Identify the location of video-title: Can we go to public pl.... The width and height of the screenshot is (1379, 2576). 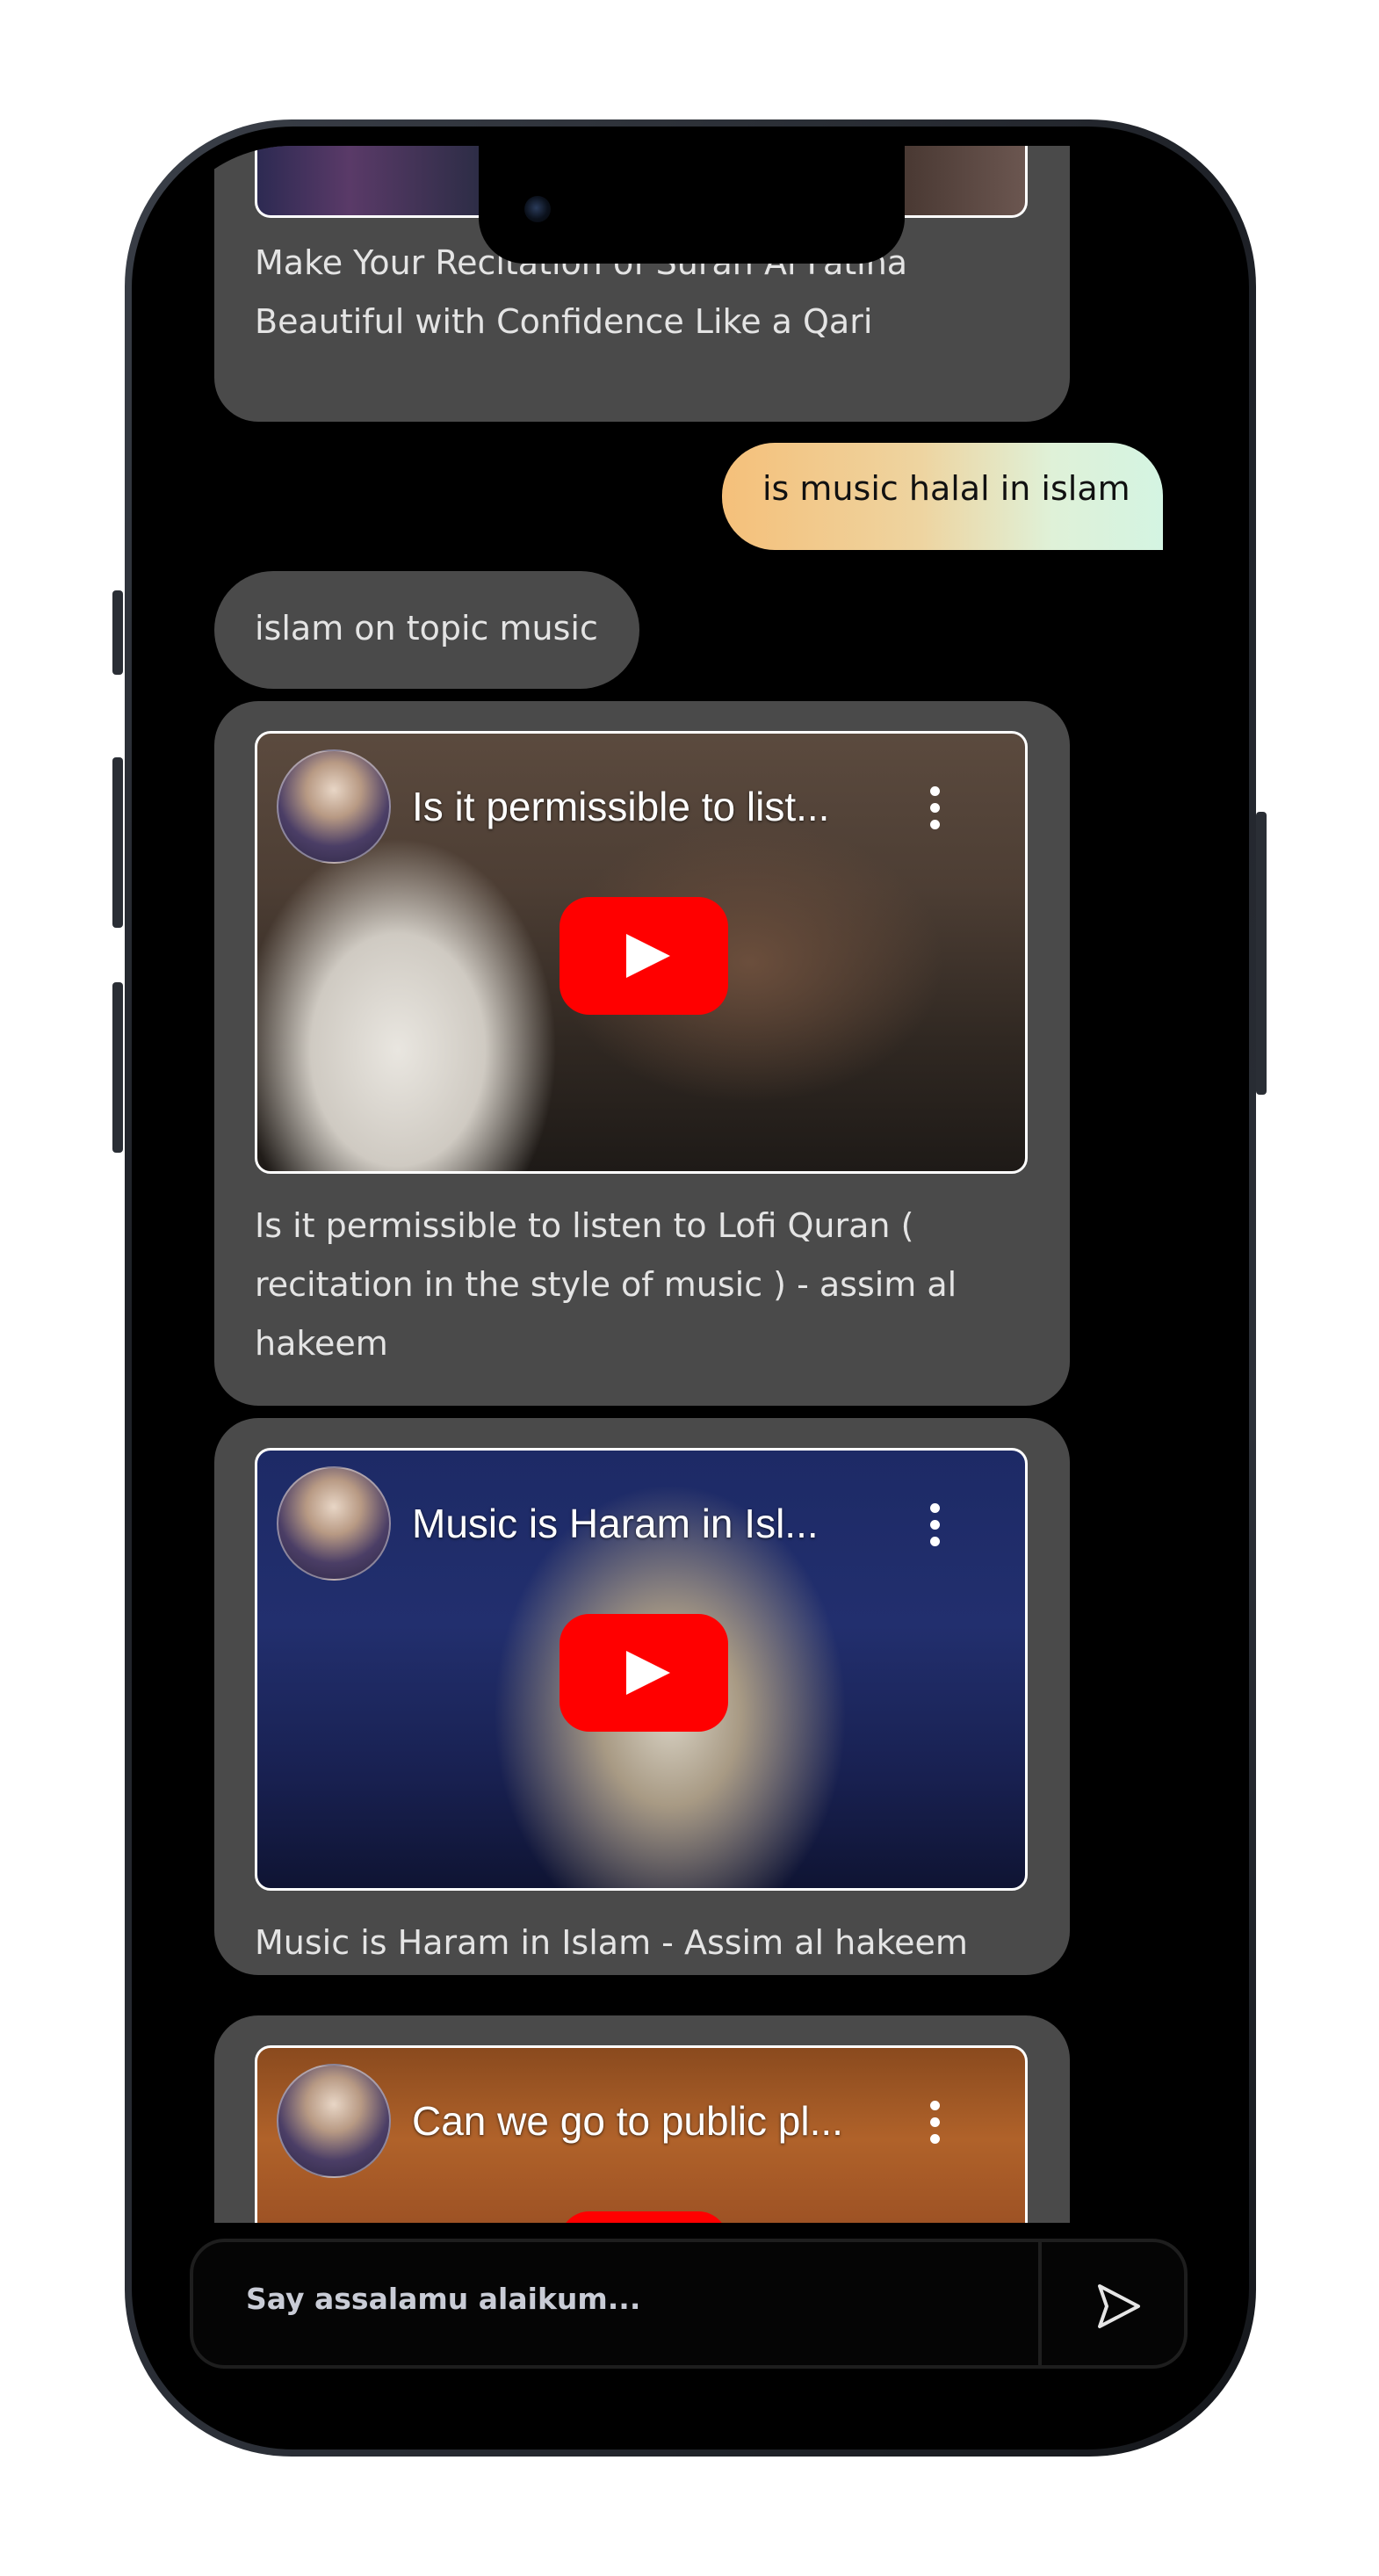
(627, 2121).